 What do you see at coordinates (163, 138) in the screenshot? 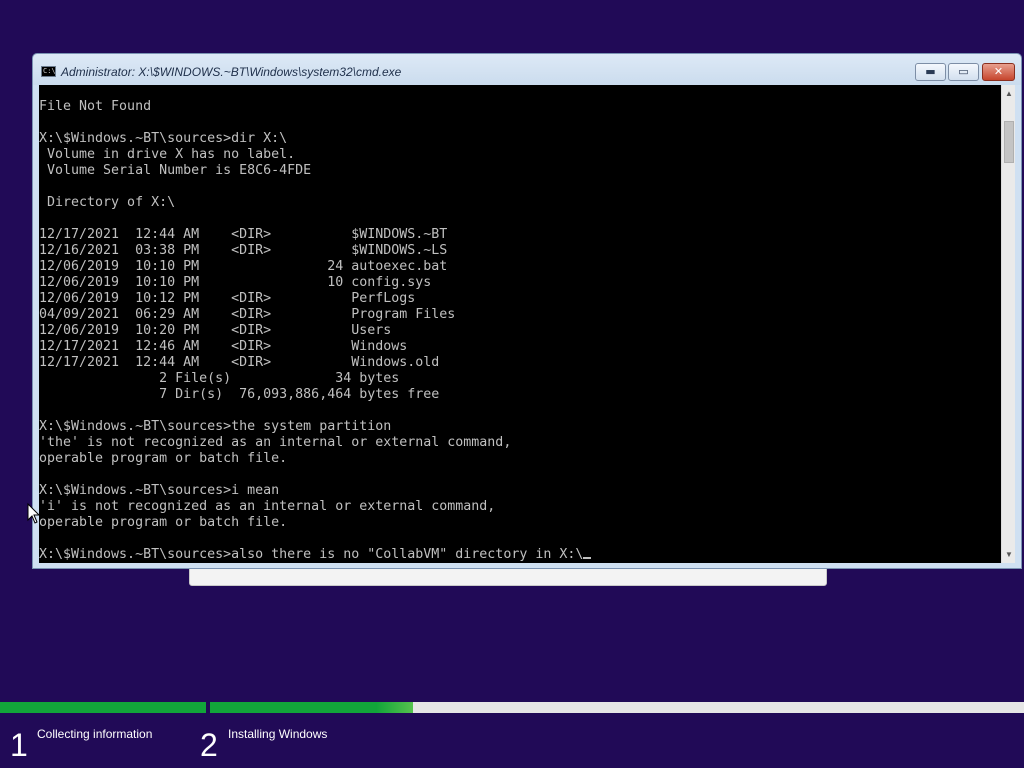
I see `console-line: X:\$Windows.~BT\sources>dir X:\` at bounding box center [163, 138].